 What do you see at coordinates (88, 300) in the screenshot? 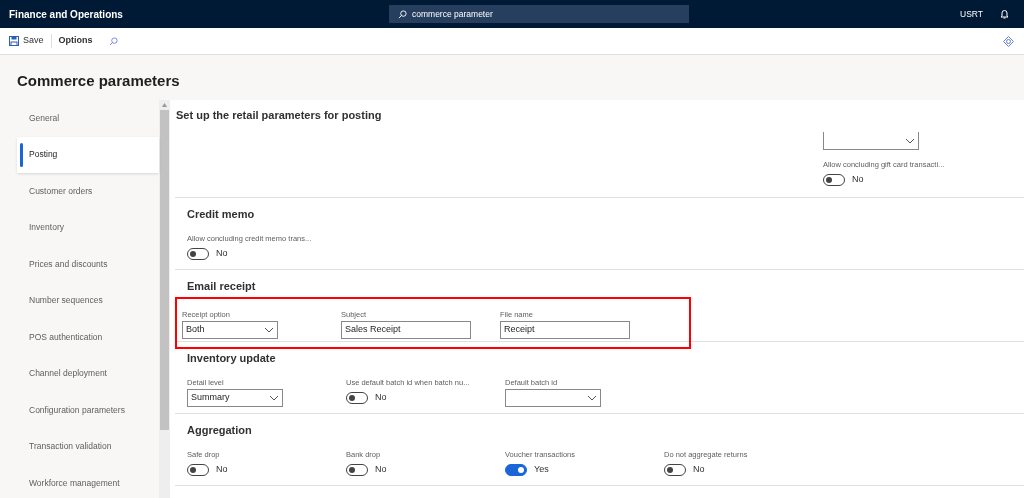
I see `sidebar-item: Number sequences` at bounding box center [88, 300].